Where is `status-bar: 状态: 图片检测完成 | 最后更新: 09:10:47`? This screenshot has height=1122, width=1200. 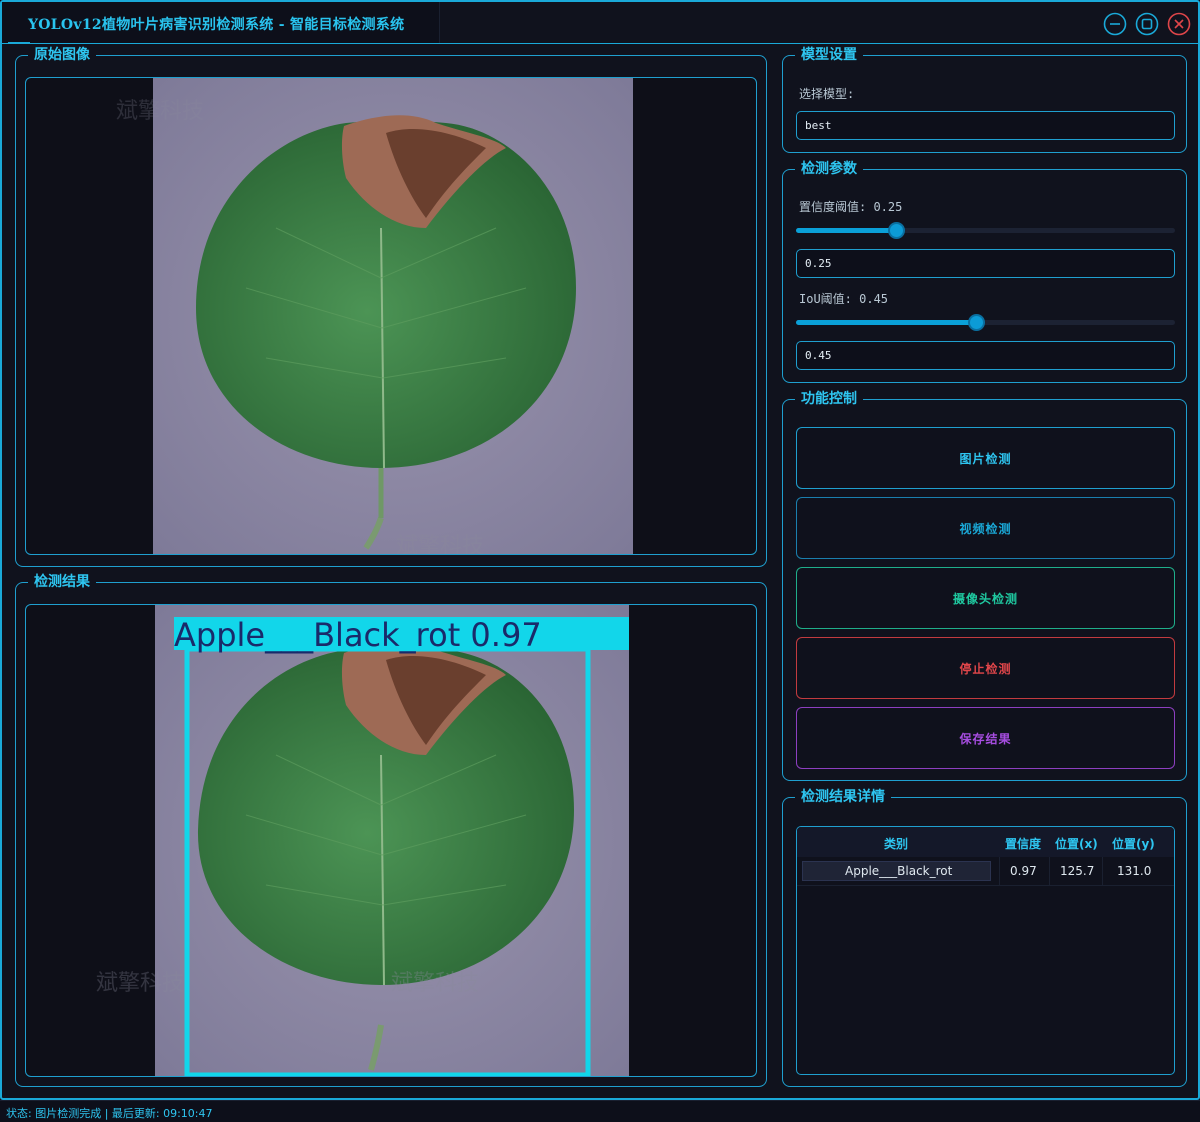
status-bar: 状态: 图片检测完成 | 最后更新: 09:10:47 is located at coordinates (600, 1111).